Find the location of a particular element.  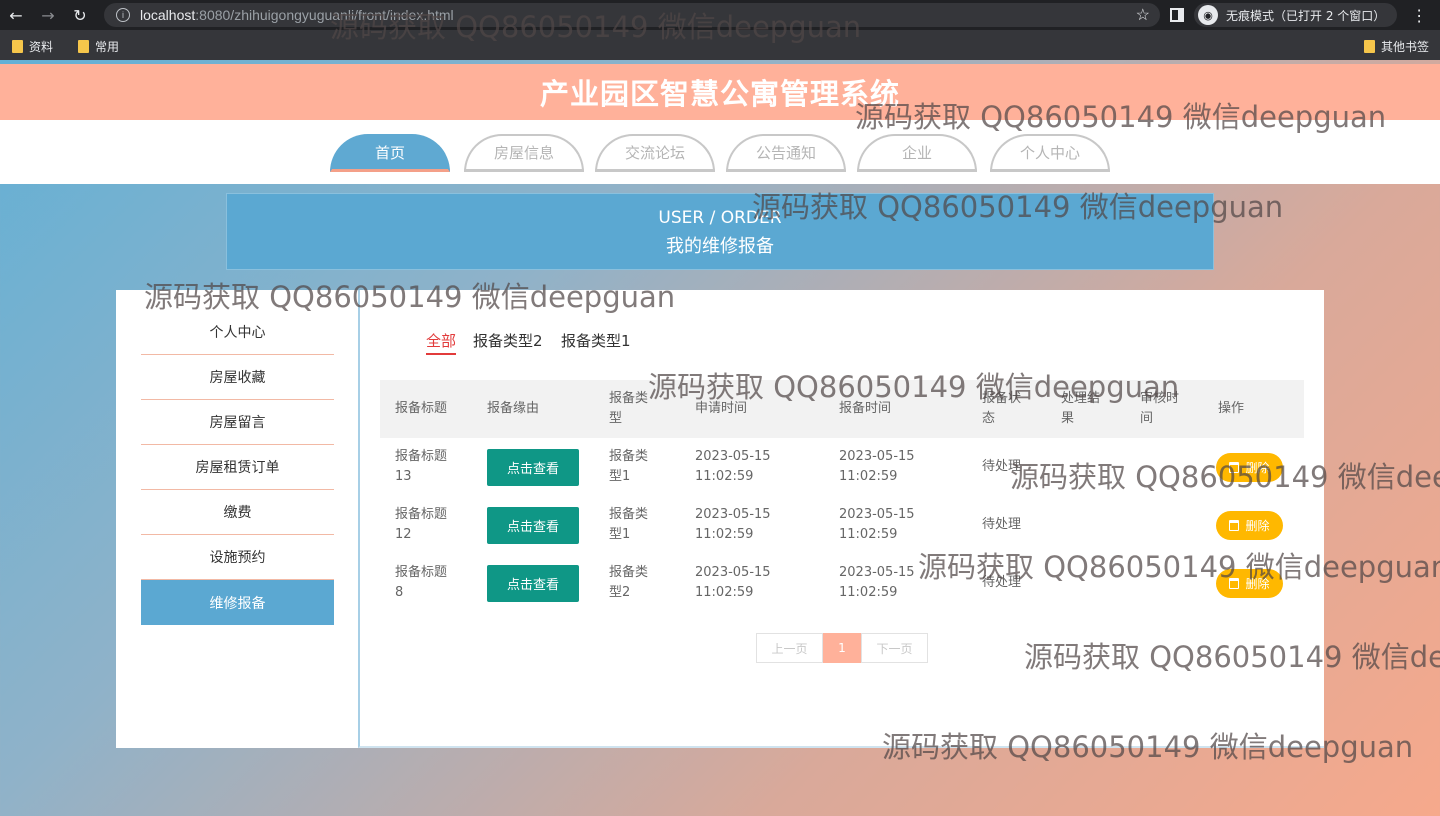

sidebar-item-user-center: 个人中心 is located at coordinates (237, 332).